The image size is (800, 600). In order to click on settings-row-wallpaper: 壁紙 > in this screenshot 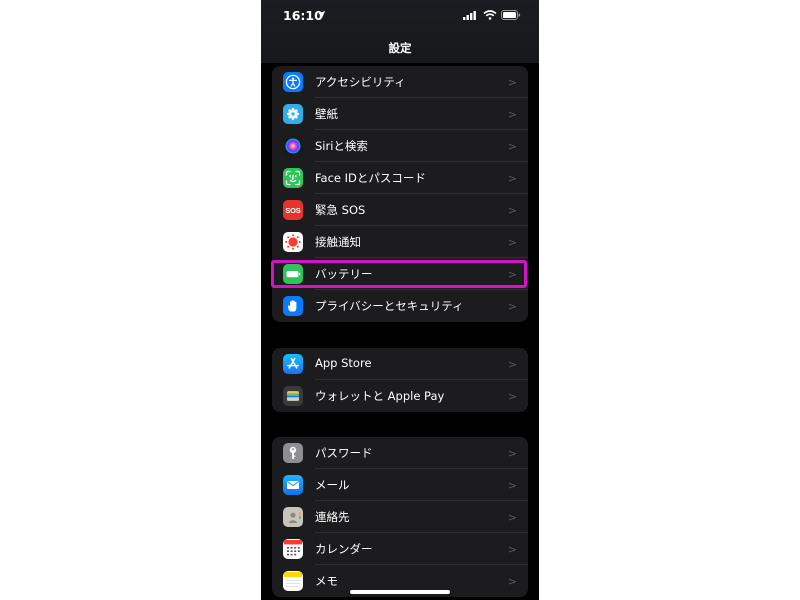, I will do `click(400, 114)`.